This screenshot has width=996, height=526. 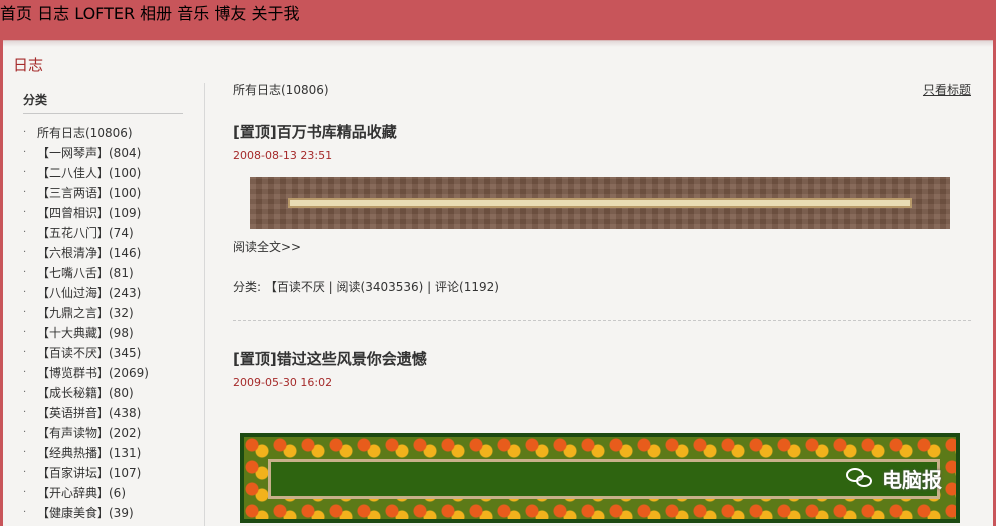 I want to click on category-label: 【三言两语】(100), so click(x=89, y=192).